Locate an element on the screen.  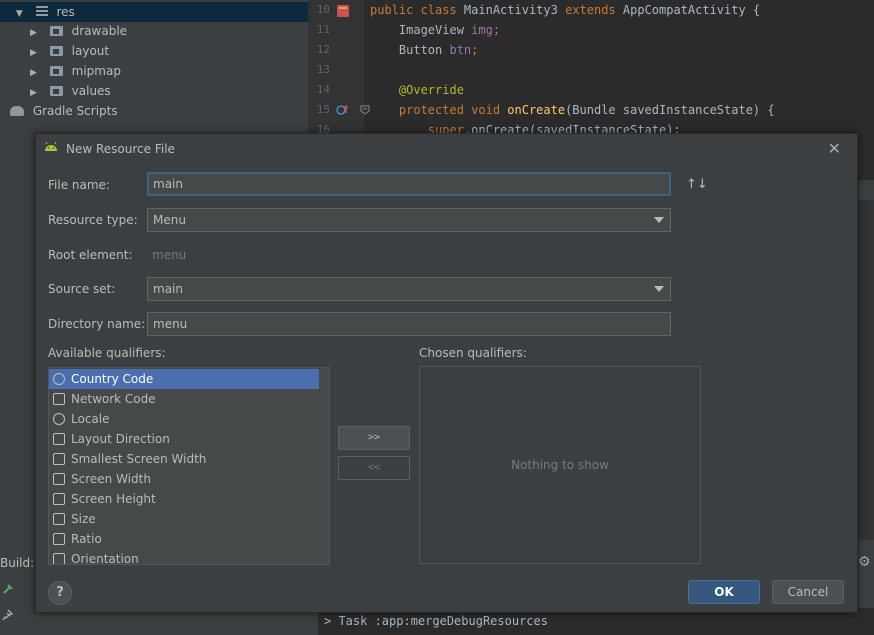
code-token: @Override is located at coordinates (417, 90).